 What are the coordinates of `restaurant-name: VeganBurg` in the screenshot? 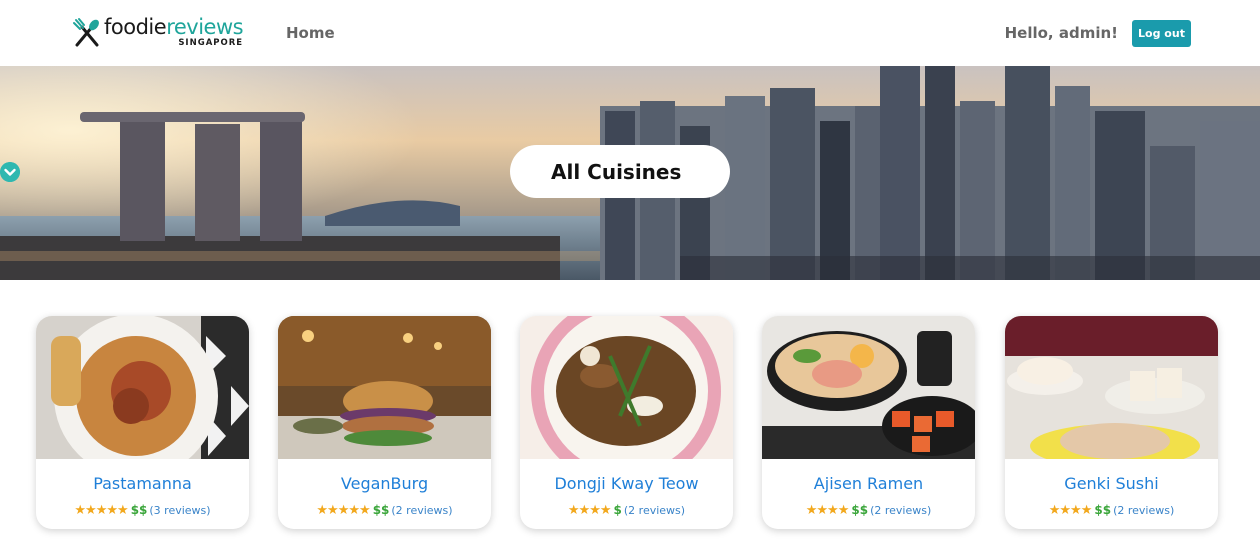 It's located at (384, 483).